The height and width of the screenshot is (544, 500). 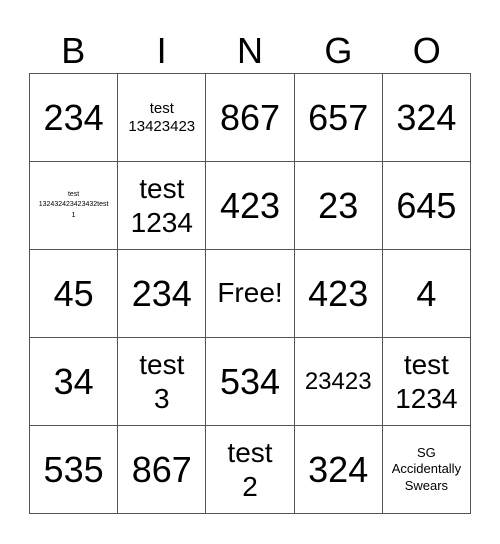 I want to click on header-letter-b: B, so click(x=73, y=50).